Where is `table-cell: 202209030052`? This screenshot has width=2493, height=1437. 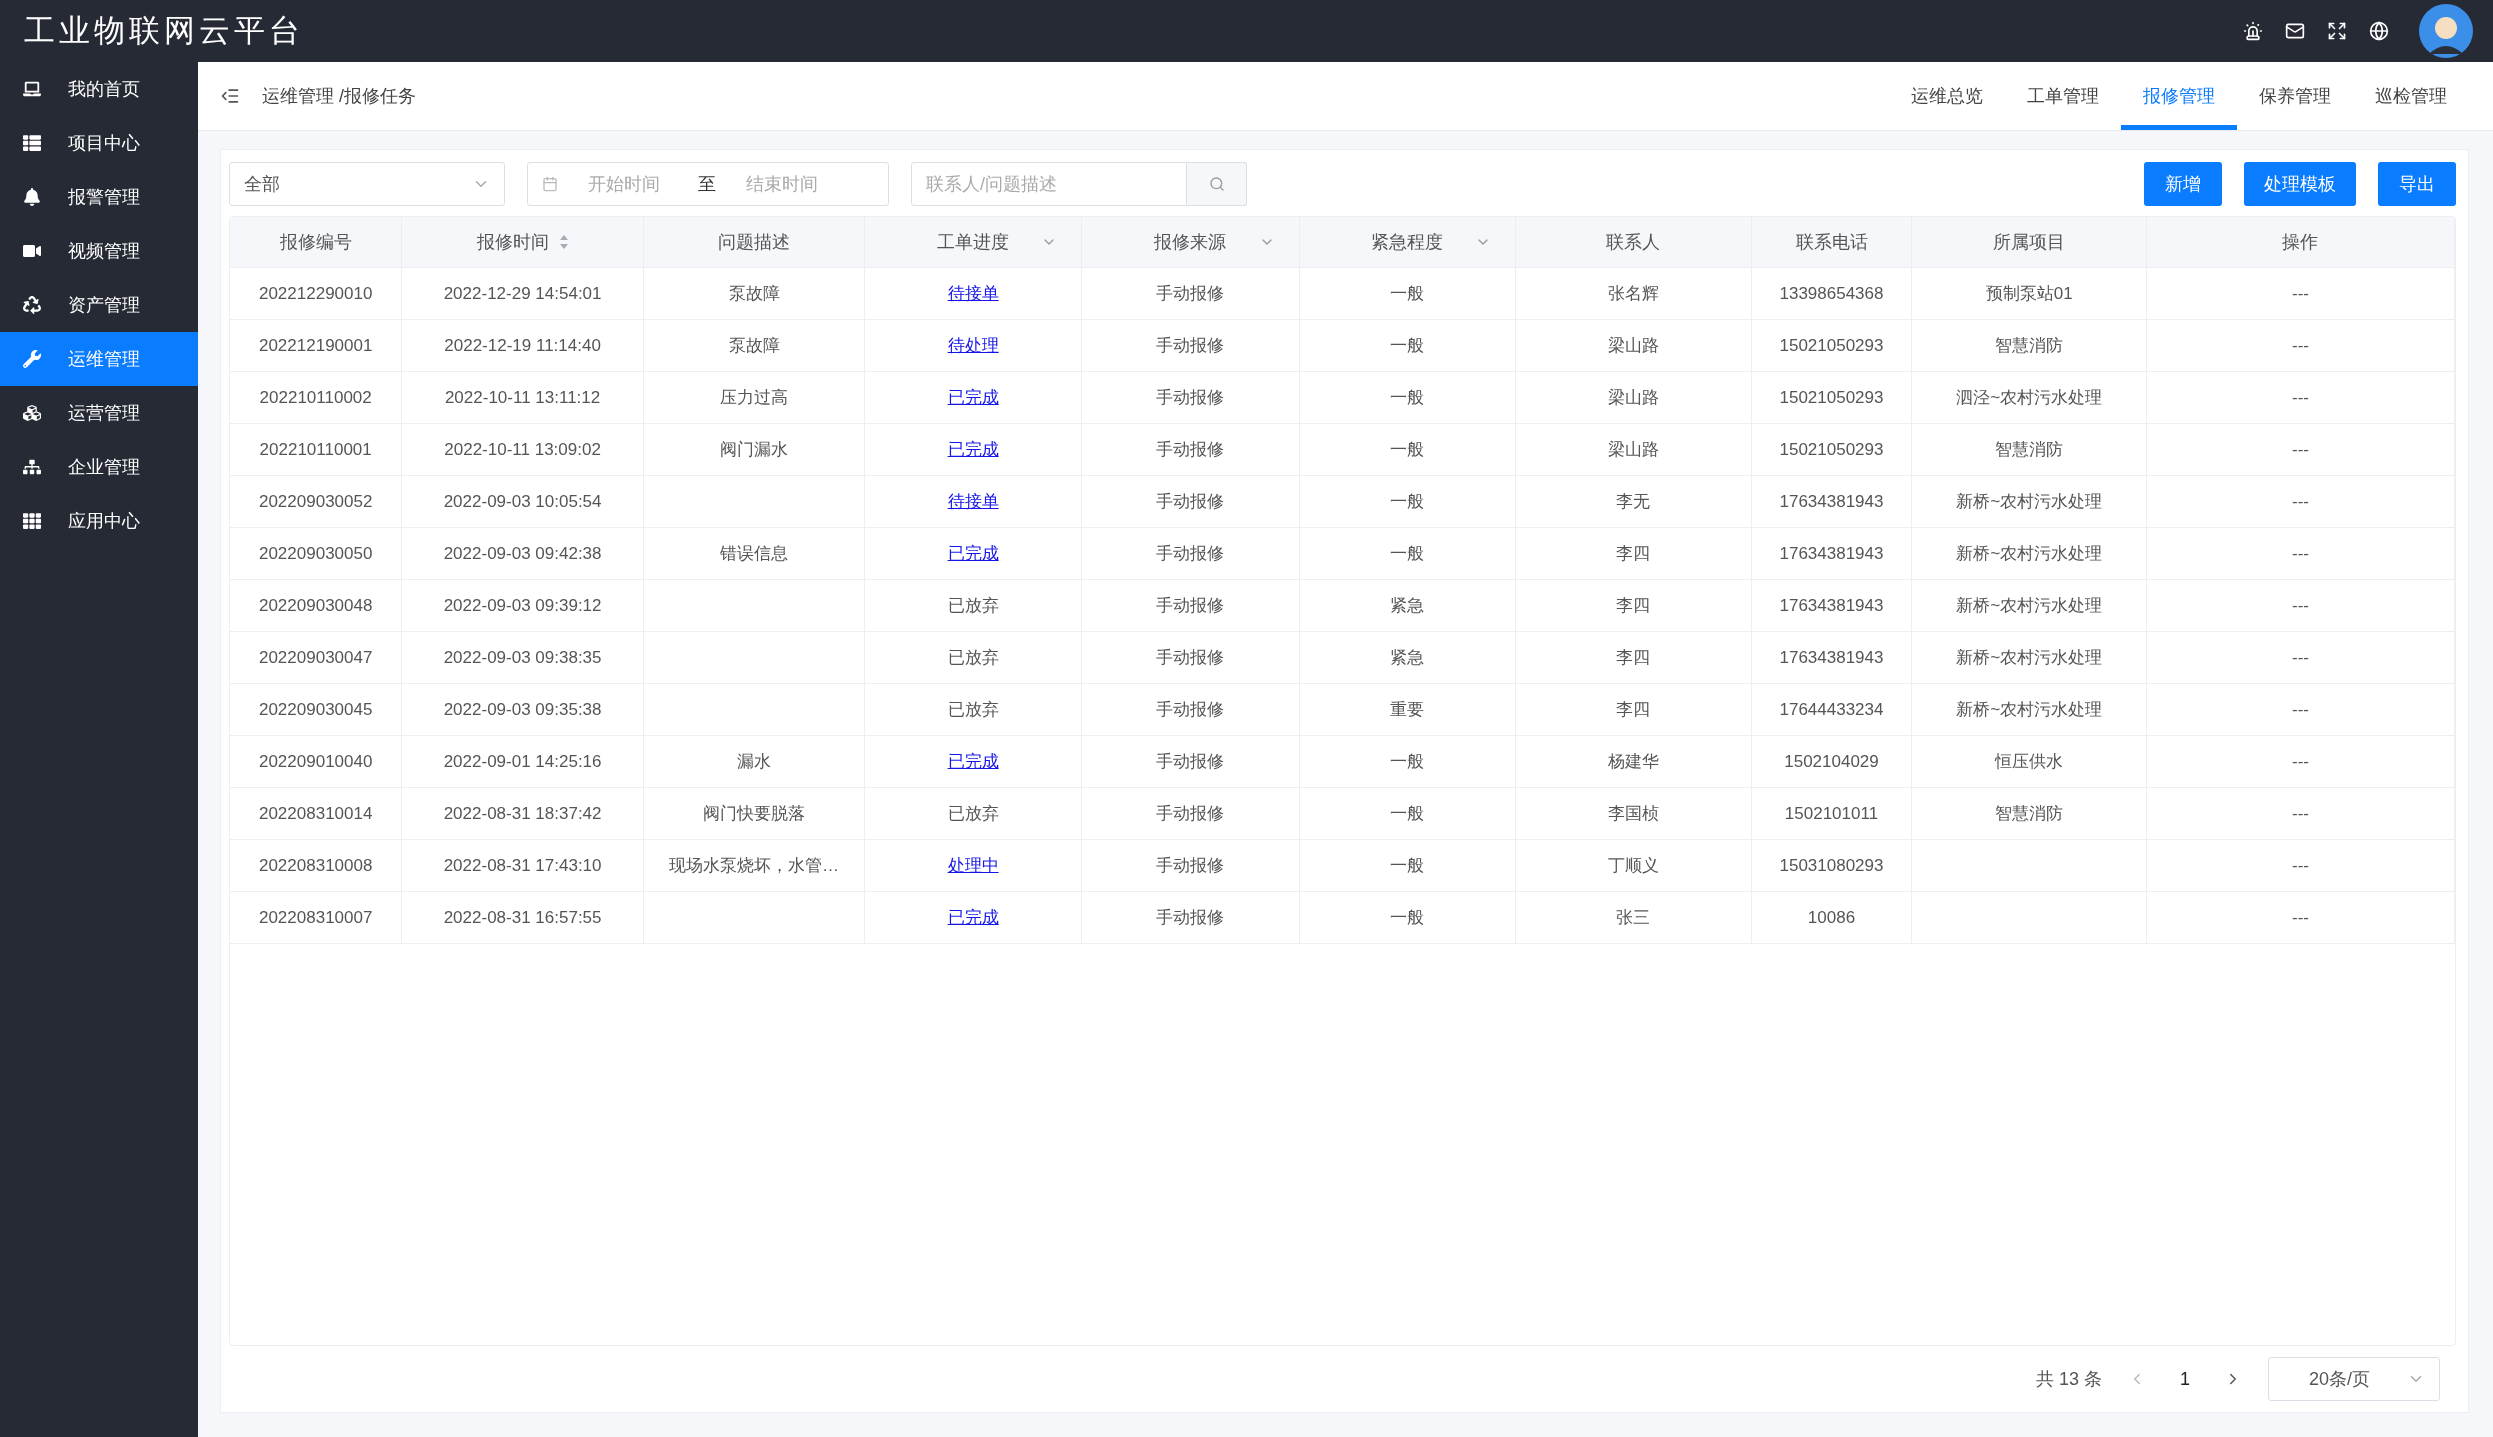
table-cell: 202209030052 is located at coordinates (315, 501).